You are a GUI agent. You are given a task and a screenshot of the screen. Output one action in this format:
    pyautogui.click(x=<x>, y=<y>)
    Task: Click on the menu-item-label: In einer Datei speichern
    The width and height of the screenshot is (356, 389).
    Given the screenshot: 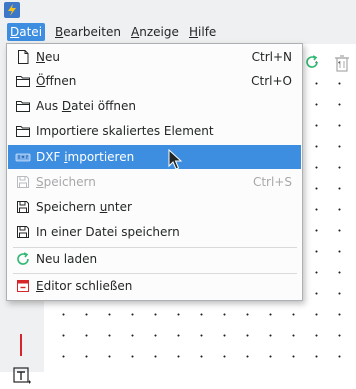 What is the action you would take?
    pyautogui.click(x=108, y=232)
    